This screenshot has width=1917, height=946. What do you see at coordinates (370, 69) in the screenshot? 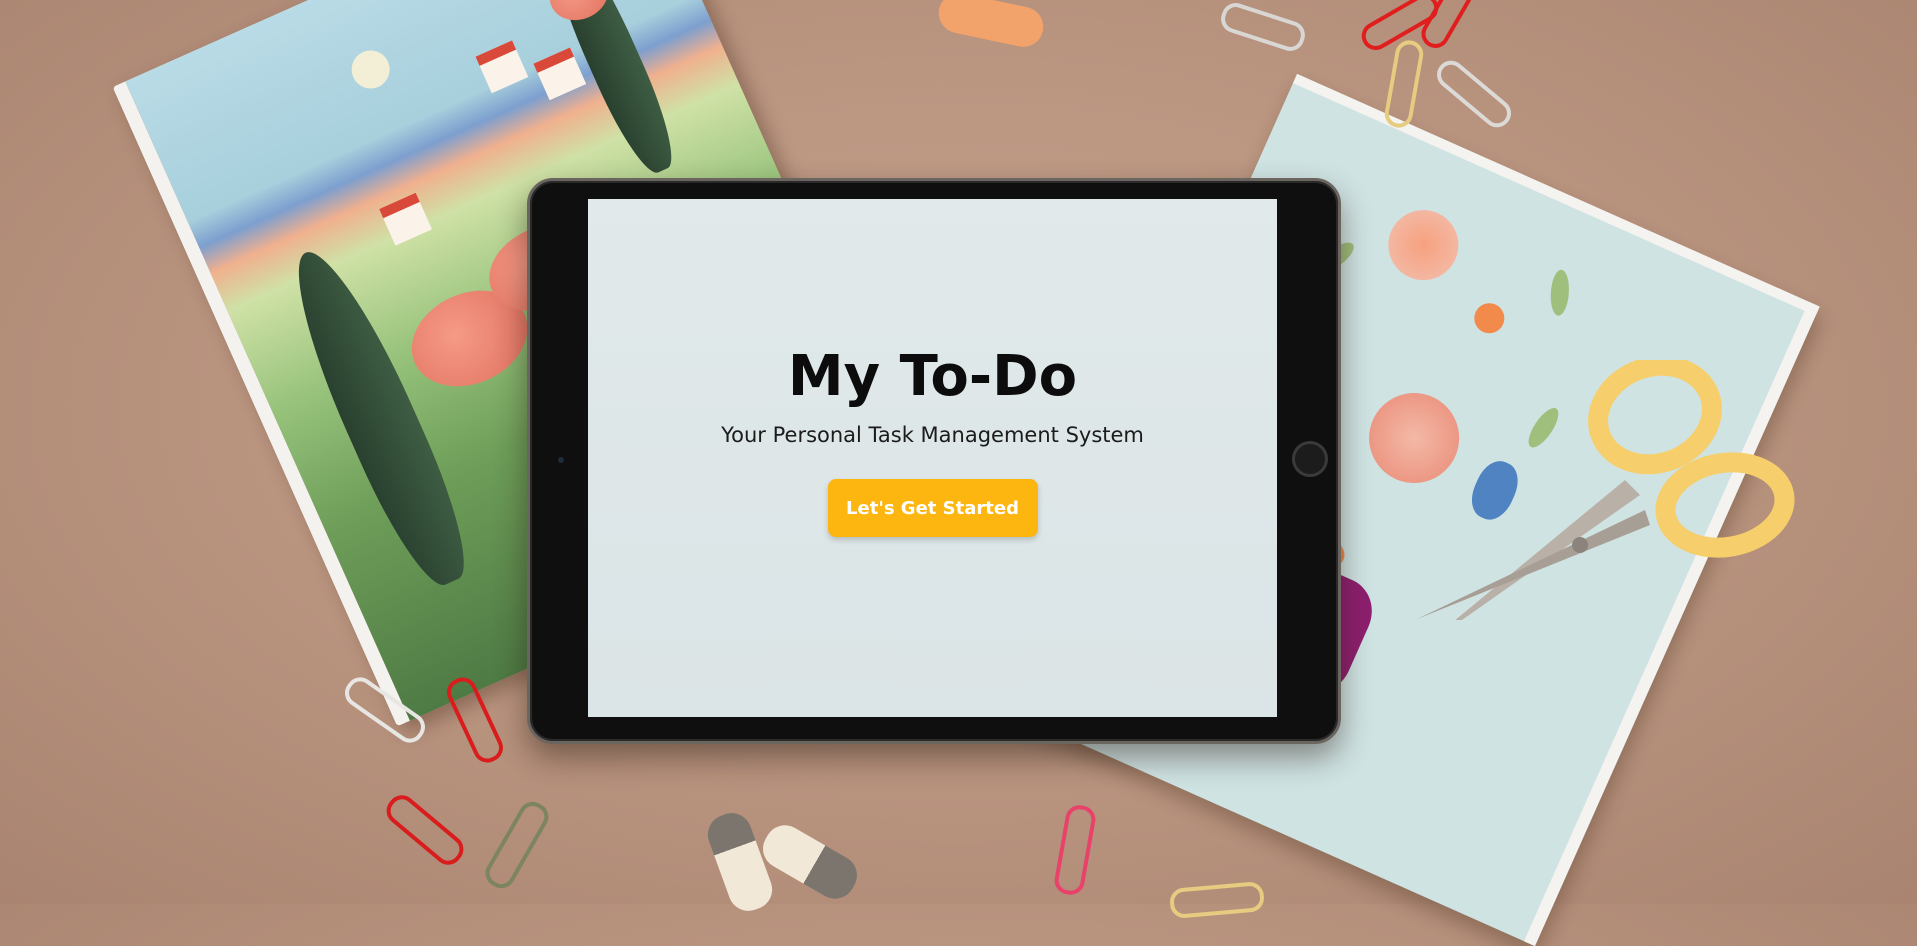
I see `sun-illustration` at bounding box center [370, 69].